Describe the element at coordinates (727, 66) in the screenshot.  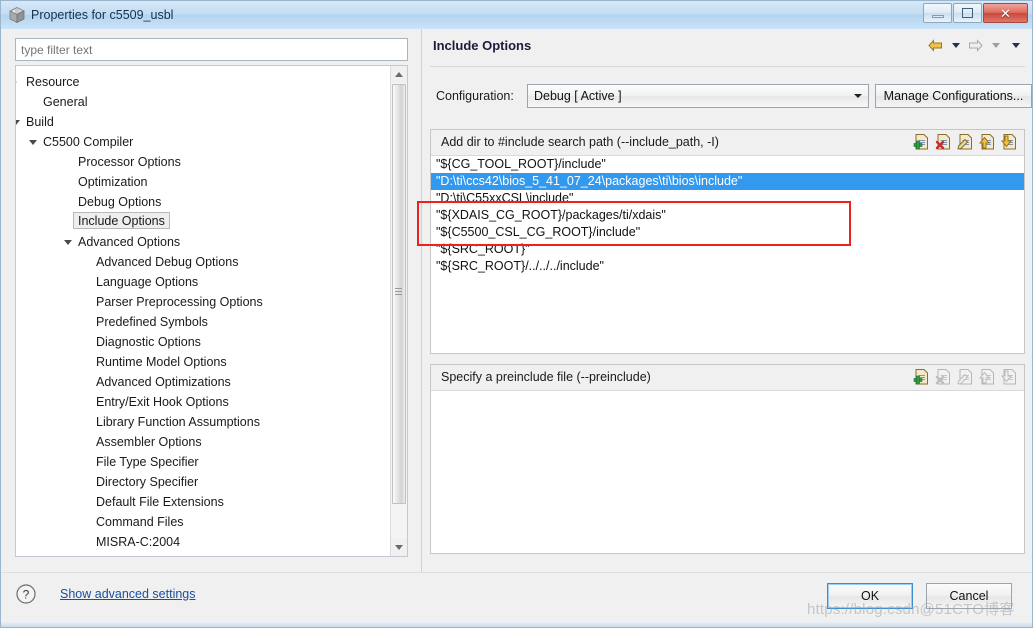
I see `header-divider` at that location.